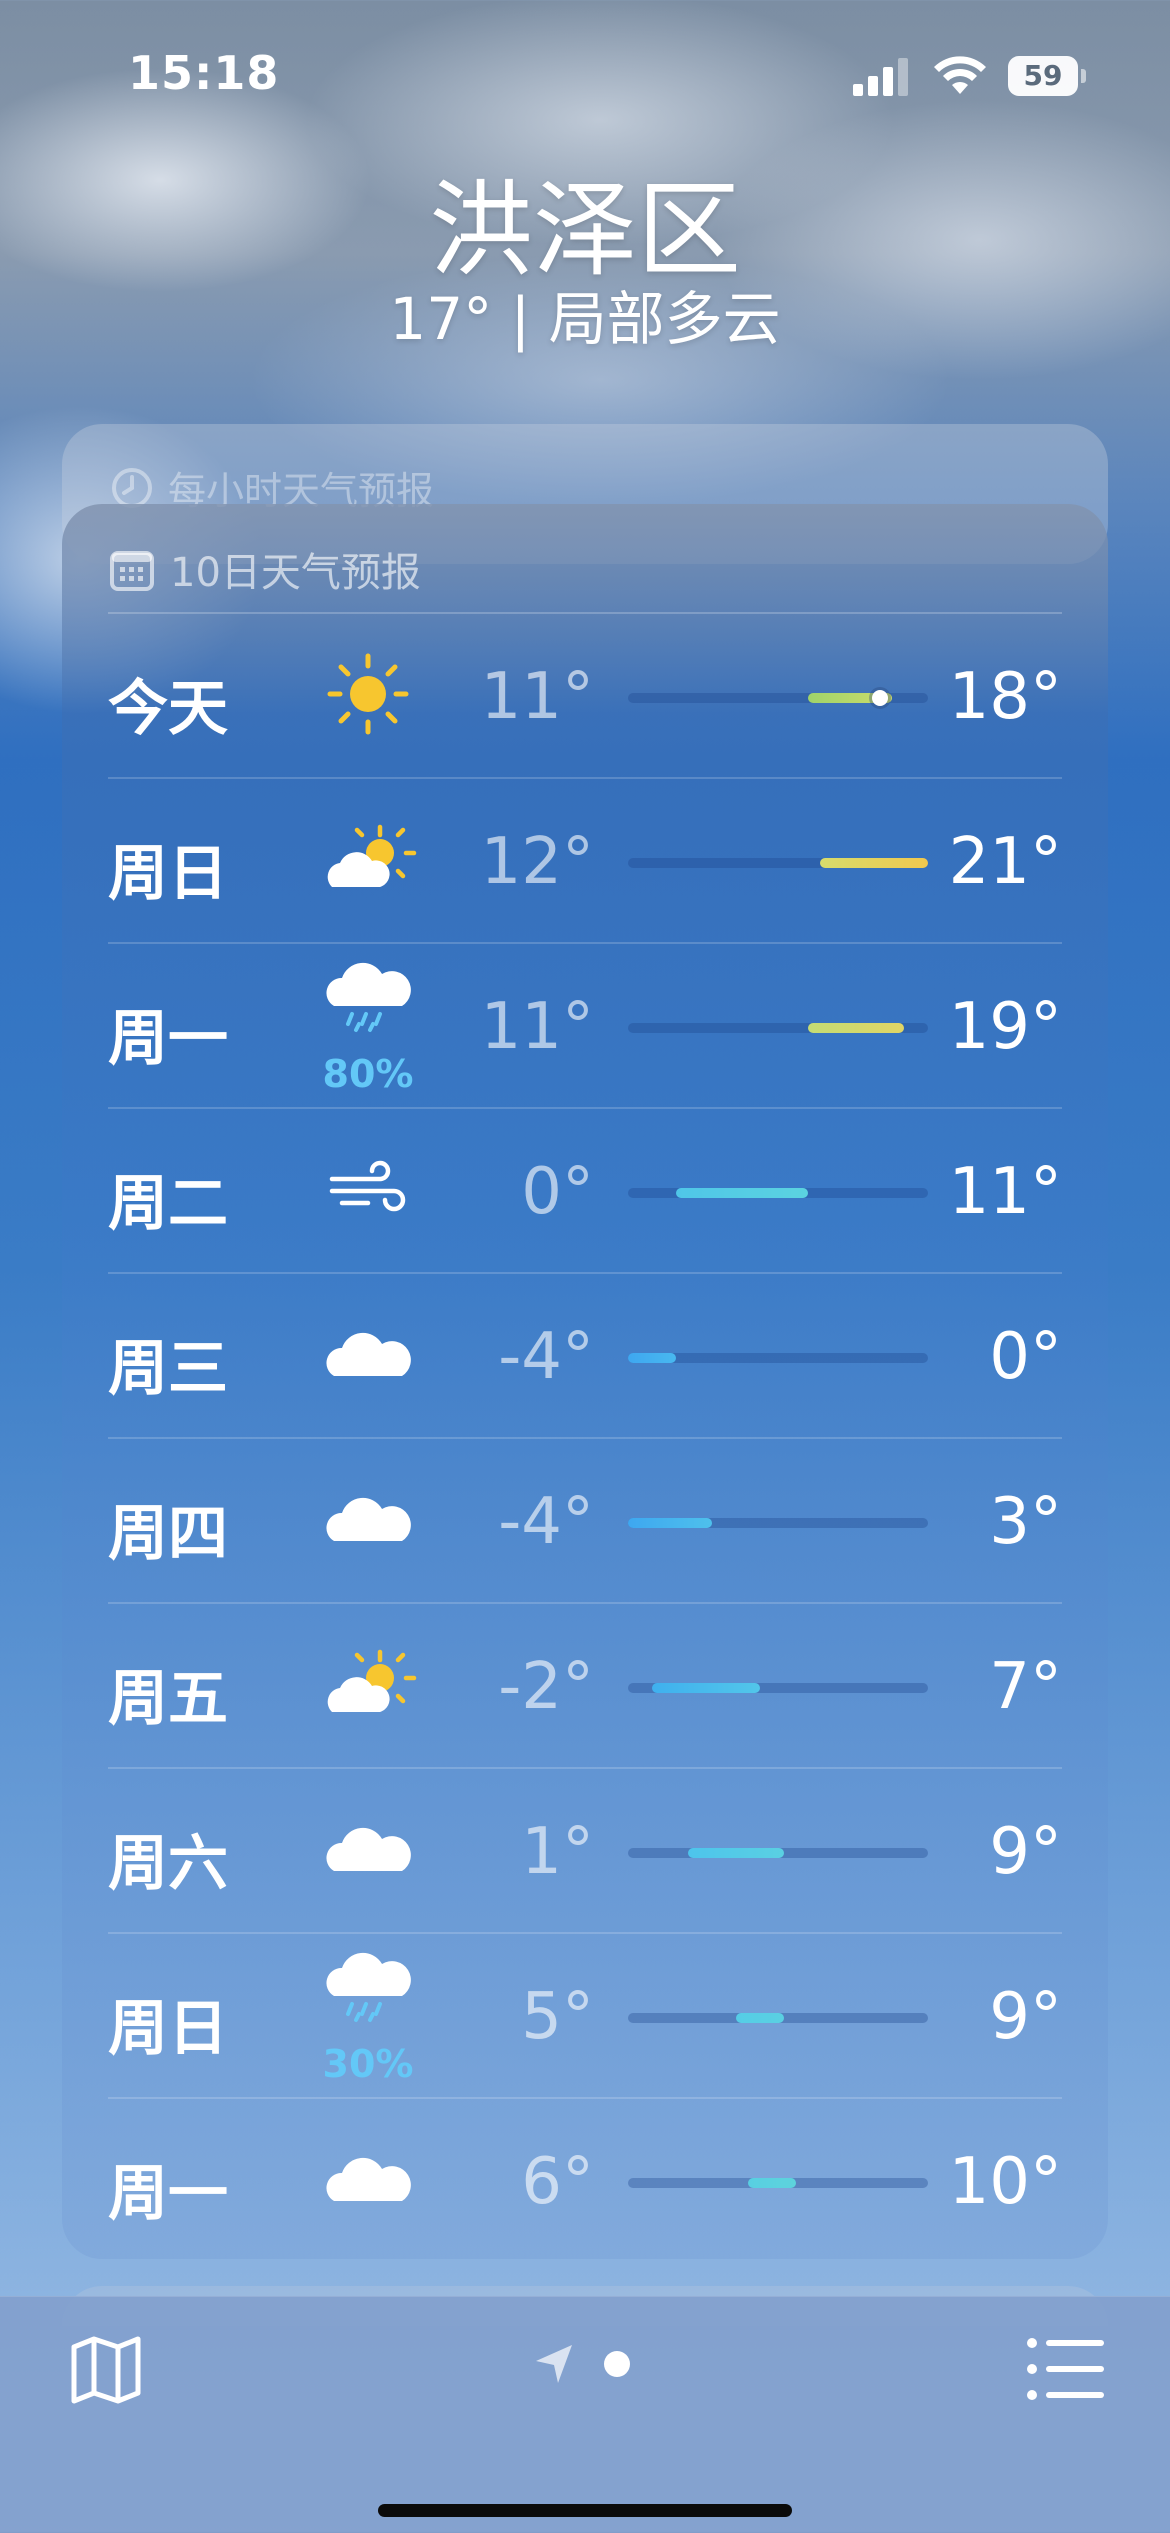 The image size is (1170, 2533). I want to click on forecast-day: 周五, so click(168, 1699).